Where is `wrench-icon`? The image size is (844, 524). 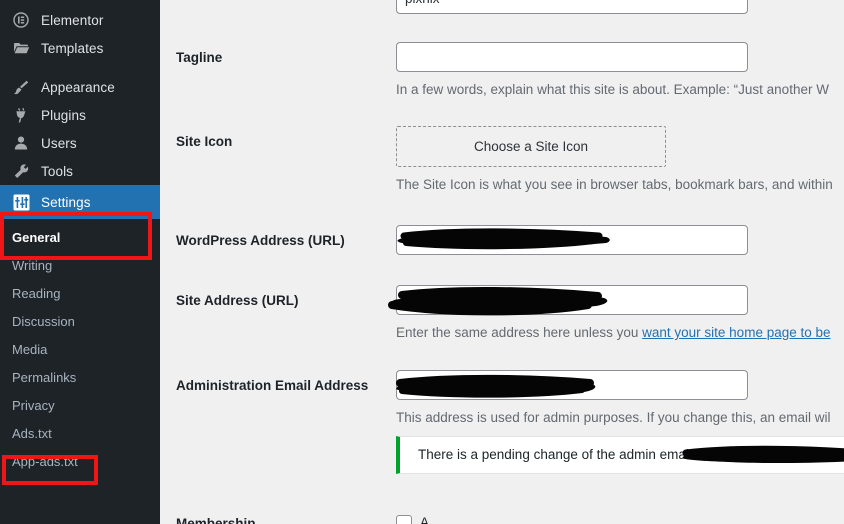 wrench-icon is located at coordinates (21, 171).